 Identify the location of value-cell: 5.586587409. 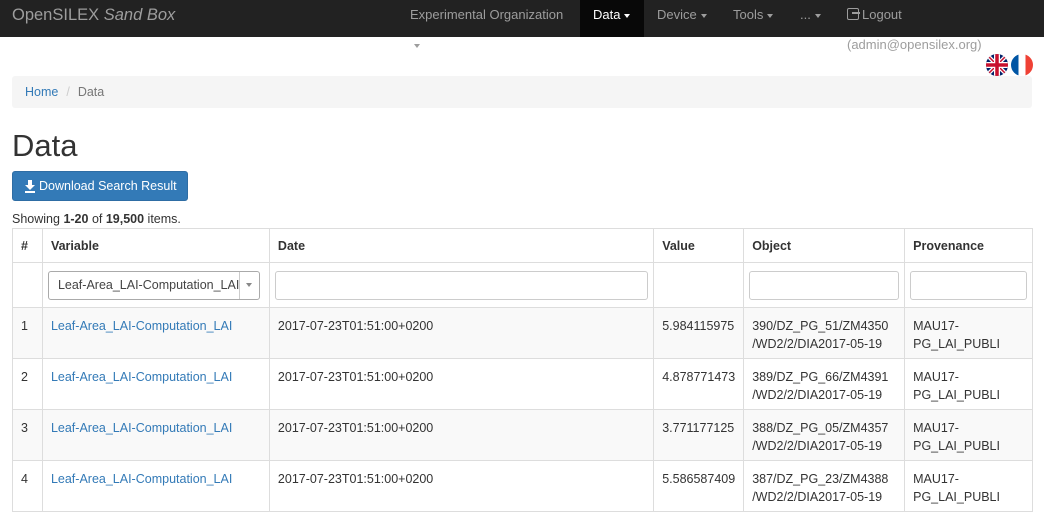
(699, 486).